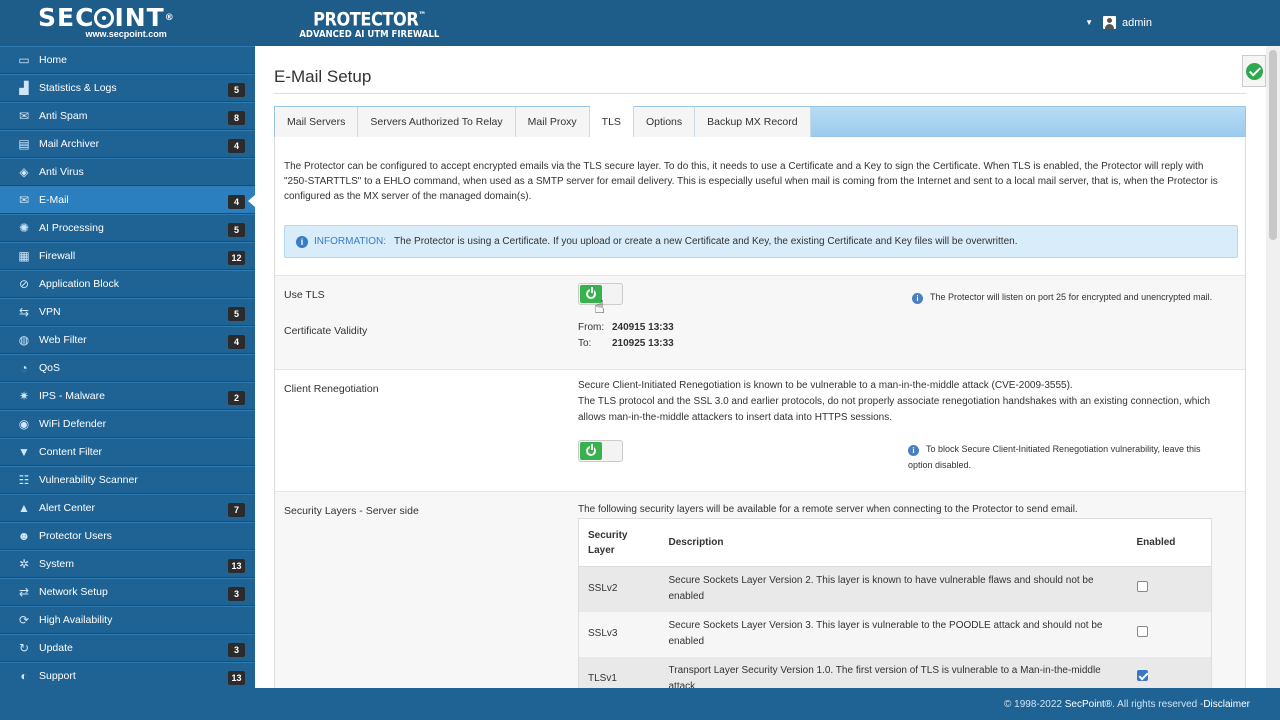  Describe the element at coordinates (127, 144) in the screenshot. I see `sidebar-item-mail-archiver: ▤ Mail Archiver 4` at that location.